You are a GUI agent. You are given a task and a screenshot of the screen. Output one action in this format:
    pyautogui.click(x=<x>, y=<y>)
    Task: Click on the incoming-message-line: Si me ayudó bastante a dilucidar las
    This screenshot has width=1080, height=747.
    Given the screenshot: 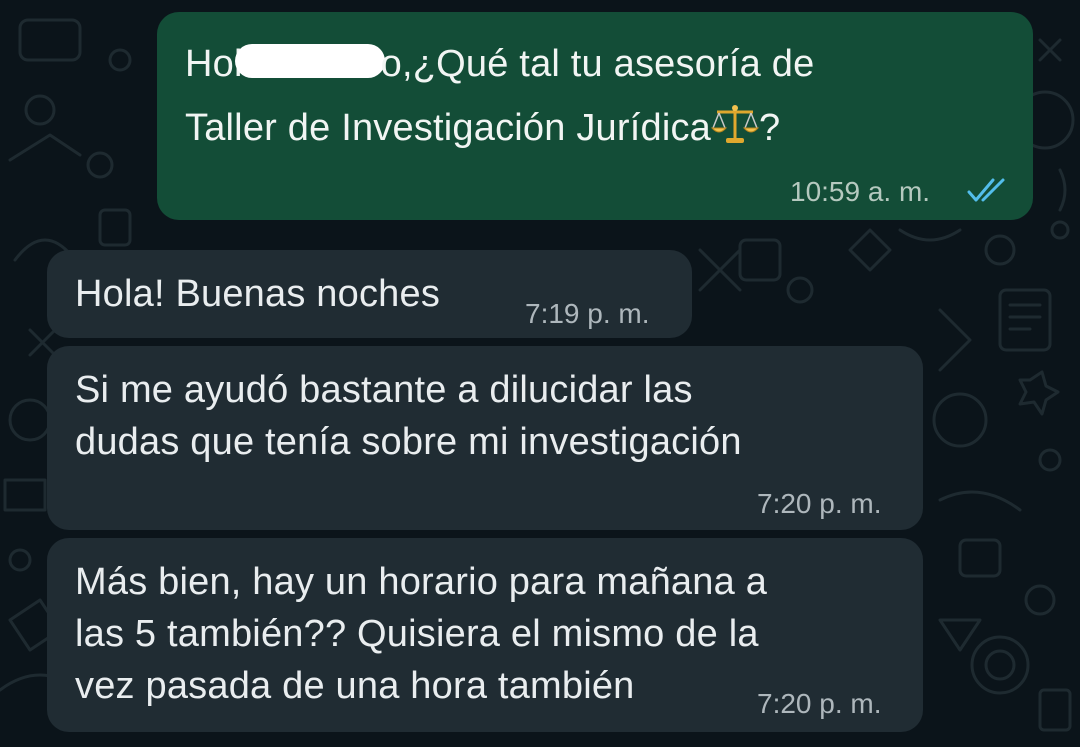 What is the action you would take?
    pyautogui.click(x=384, y=390)
    